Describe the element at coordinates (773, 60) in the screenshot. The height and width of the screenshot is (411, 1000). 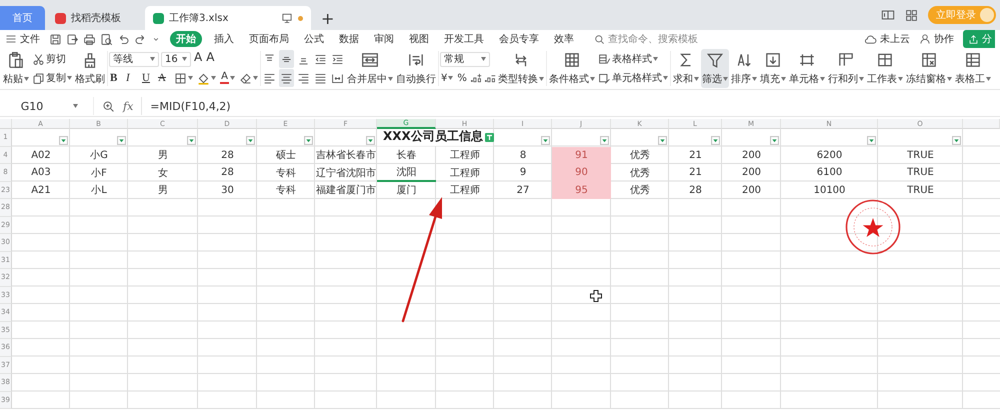
I see `fill-down-icon` at that location.